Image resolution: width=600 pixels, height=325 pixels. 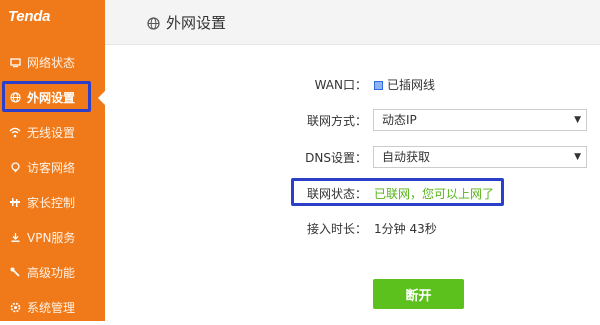 What do you see at coordinates (336, 194) in the screenshot?
I see `status-label: 联网状态：` at bounding box center [336, 194].